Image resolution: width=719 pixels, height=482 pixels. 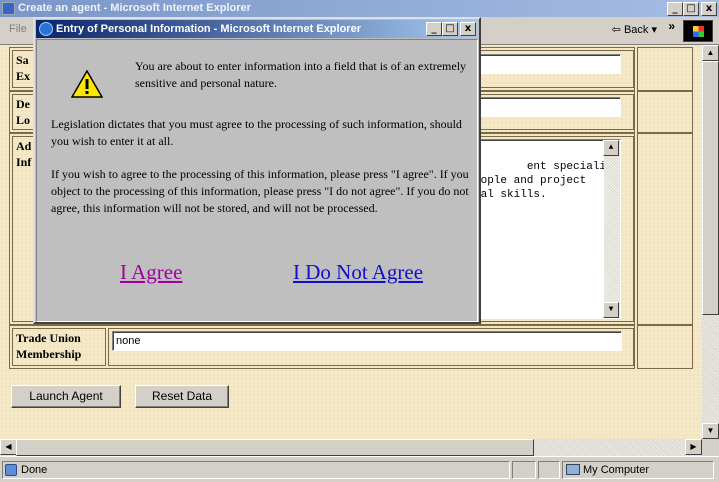 I want to click on page-horizontal-scrollbar: ◀ ▶, so click(x=351, y=447).